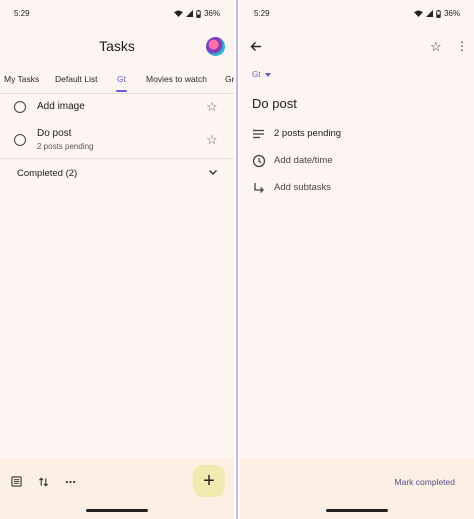  Describe the element at coordinates (462, 46) in the screenshot. I see `more-vert-icon: ⋮` at that location.